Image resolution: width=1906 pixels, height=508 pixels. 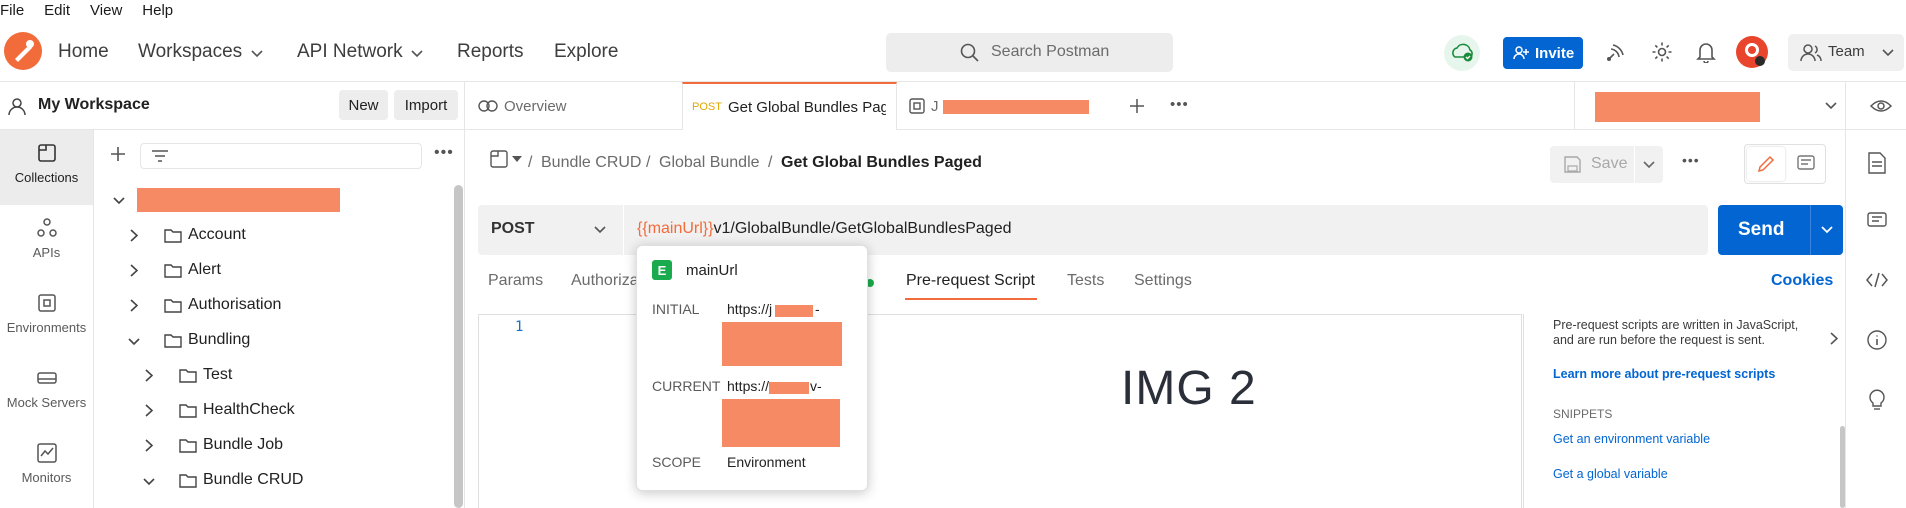 What do you see at coordinates (517, 159) in the screenshot?
I see `caret-down-icon` at bounding box center [517, 159].